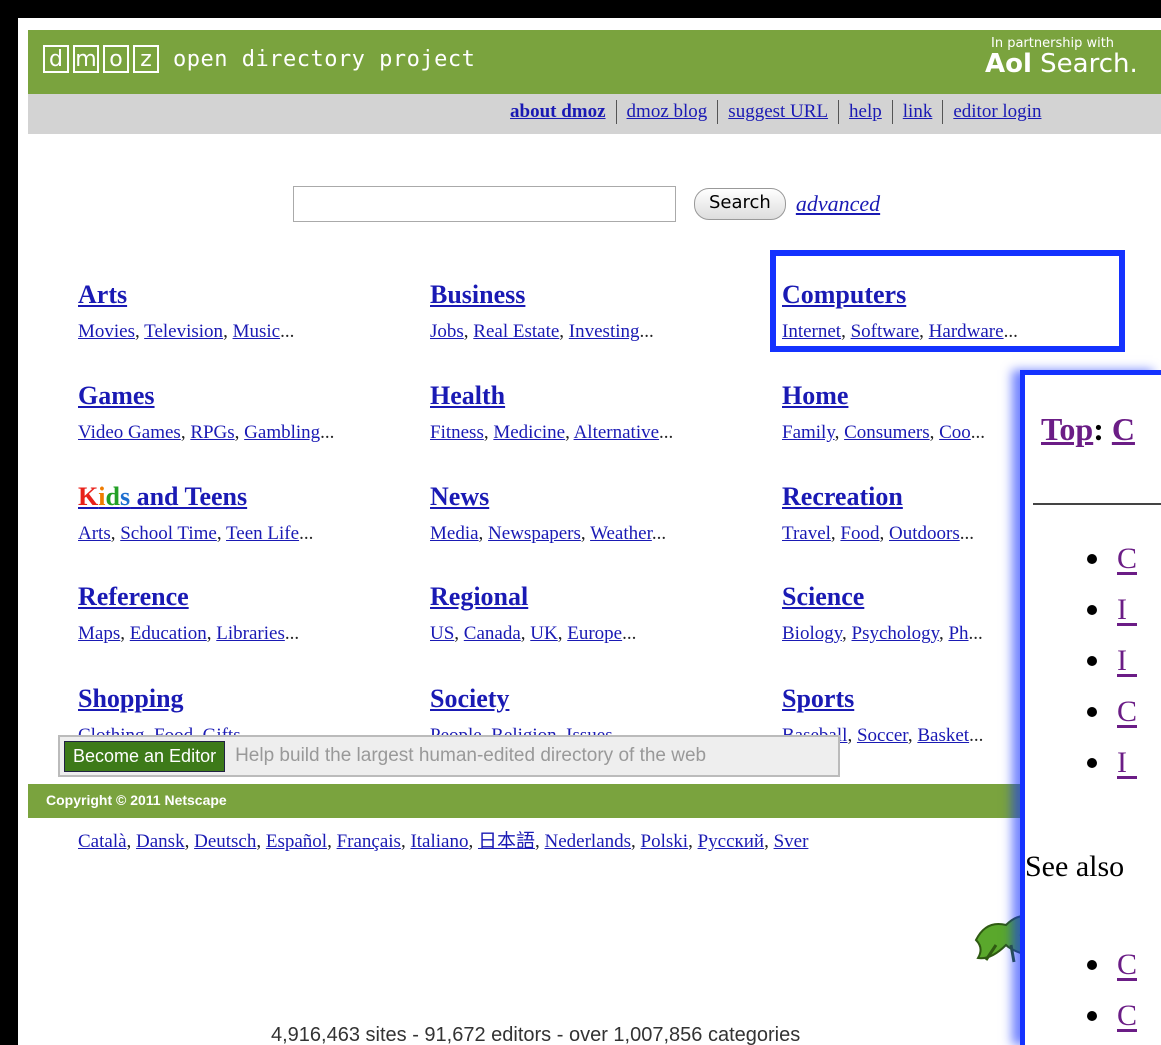 This screenshot has height=1045, width=1161. I want to click on category-title-link: Shopping, so click(166, 699).